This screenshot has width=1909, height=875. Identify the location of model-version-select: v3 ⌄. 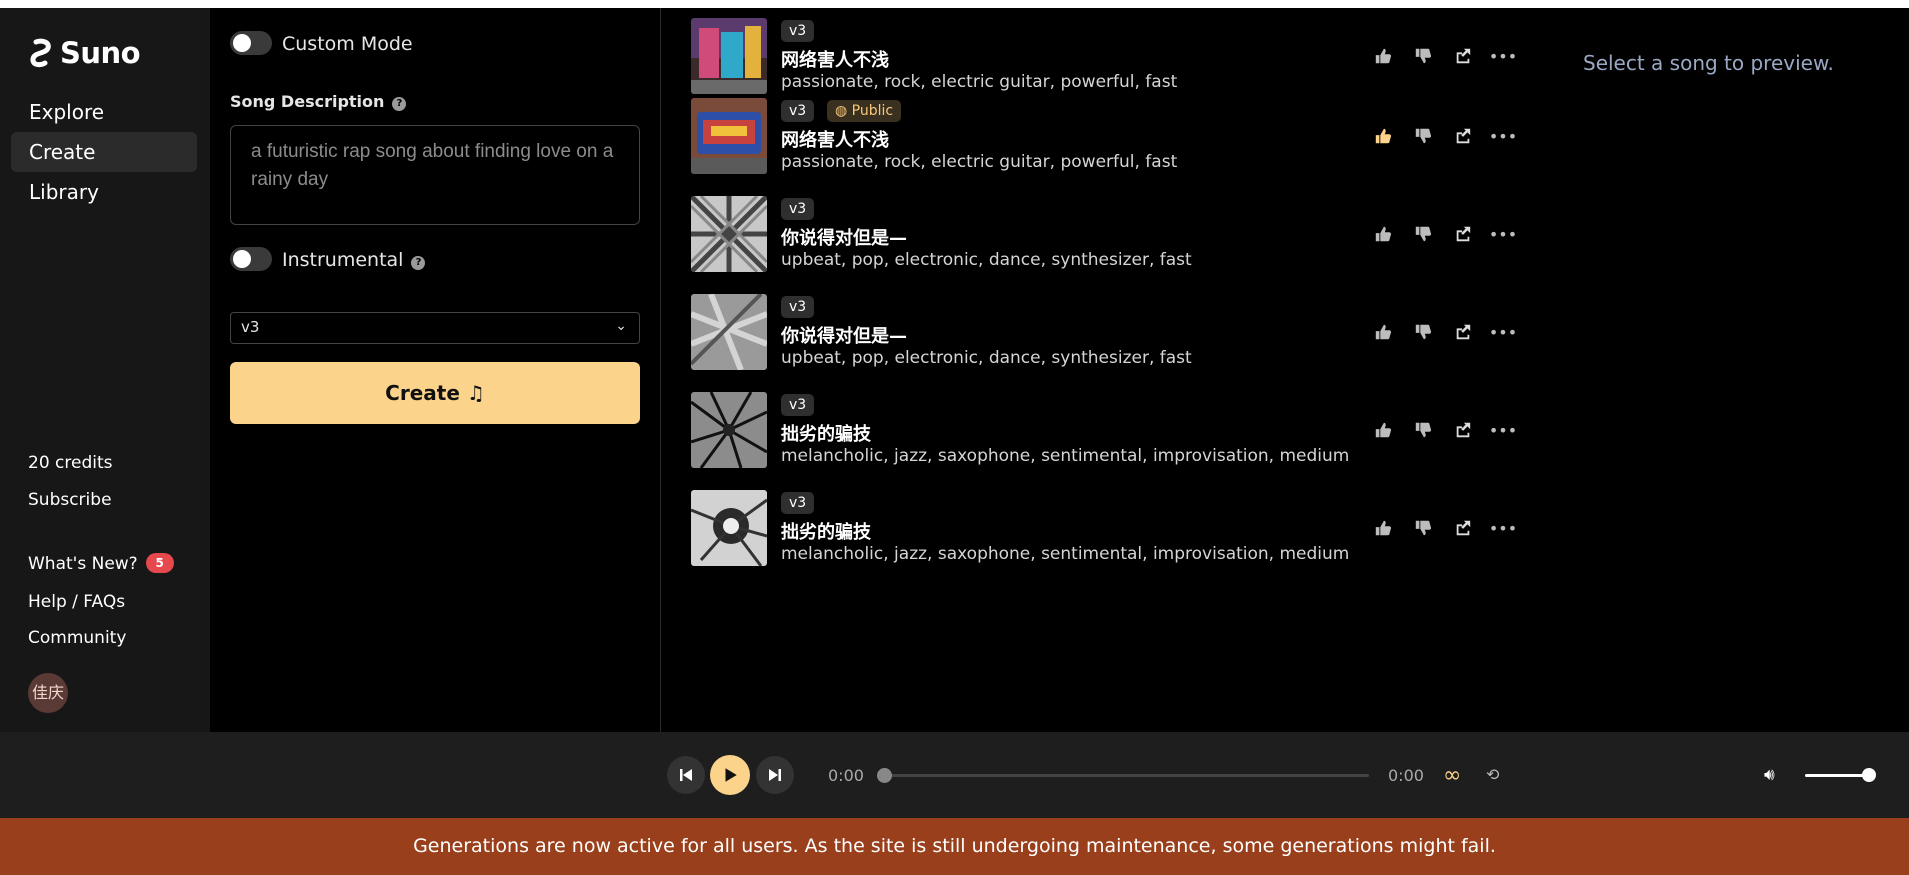
(435, 328).